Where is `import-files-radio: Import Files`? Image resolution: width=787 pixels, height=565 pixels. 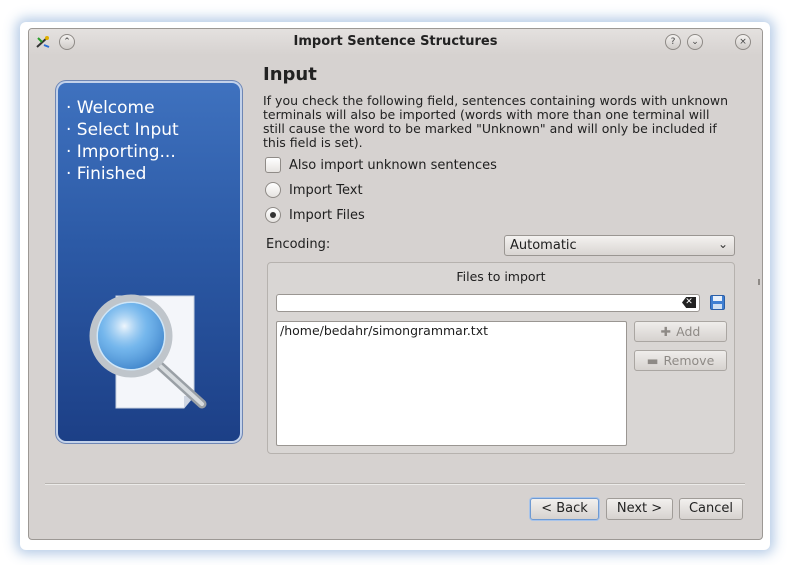 import-files-radio: Import Files is located at coordinates (315, 215).